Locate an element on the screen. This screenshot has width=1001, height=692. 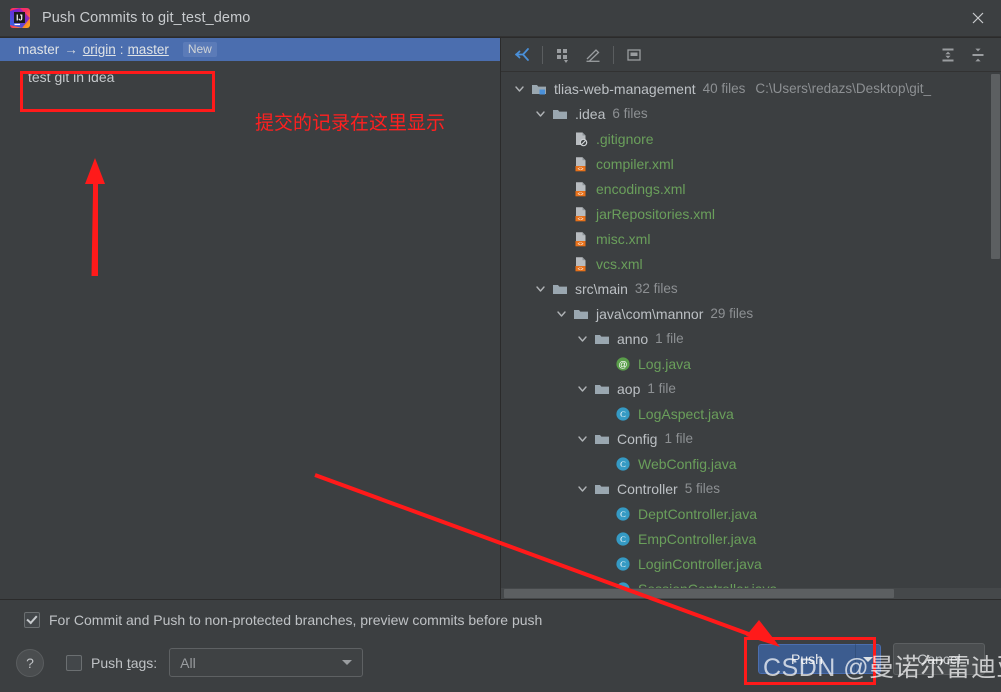
svg-text: C is located at coordinates (623, 464).